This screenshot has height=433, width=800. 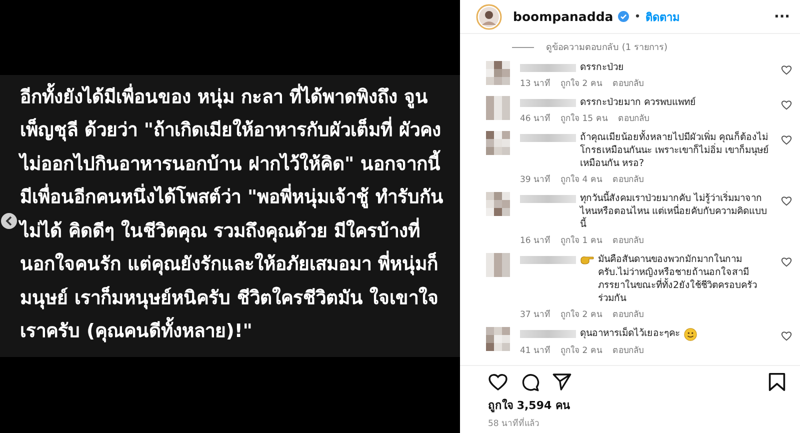 I want to click on view-replies-link: ดูข้อความตอบกลับ (1 รายการ), so click(x=607, y=47).